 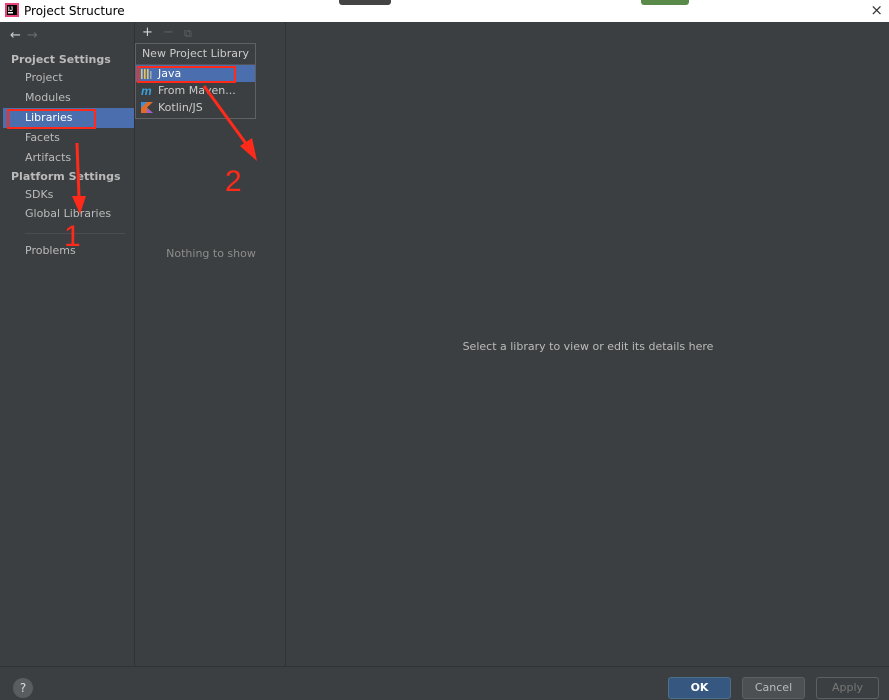 What do you see at coordinates (233, 181) in the screenshot?
I see `annotation-step-2: 2` at bounding box center [233, 181].